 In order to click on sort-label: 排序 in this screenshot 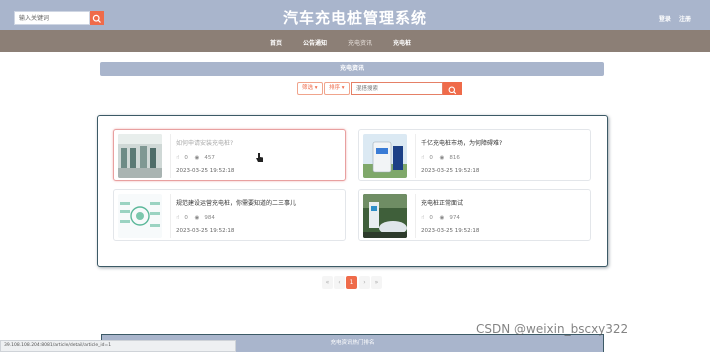, I will do `click(335, 88)`.